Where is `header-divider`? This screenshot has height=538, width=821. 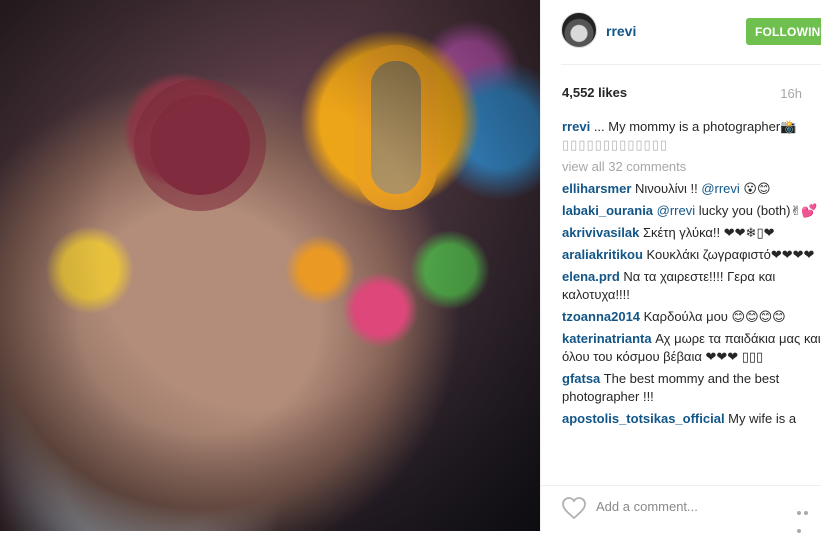 header-divider is located at coordinates (691, 64).